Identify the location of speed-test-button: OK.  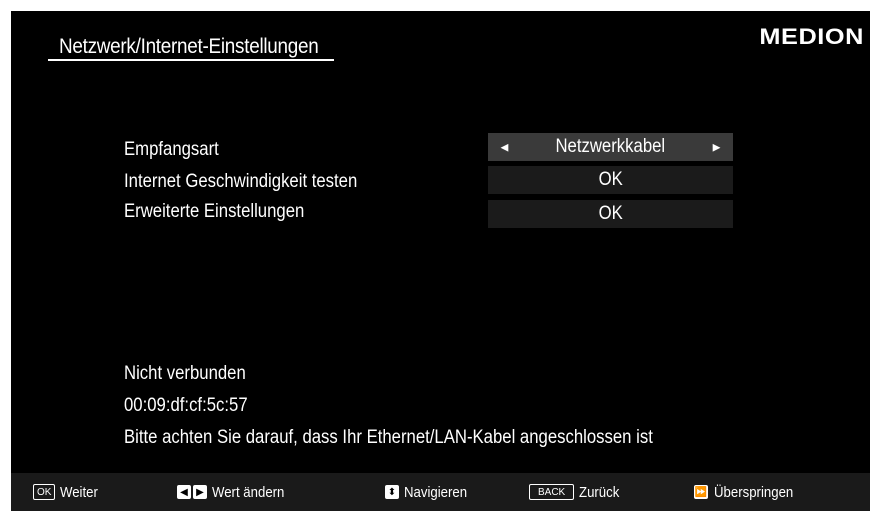
(610, 180).